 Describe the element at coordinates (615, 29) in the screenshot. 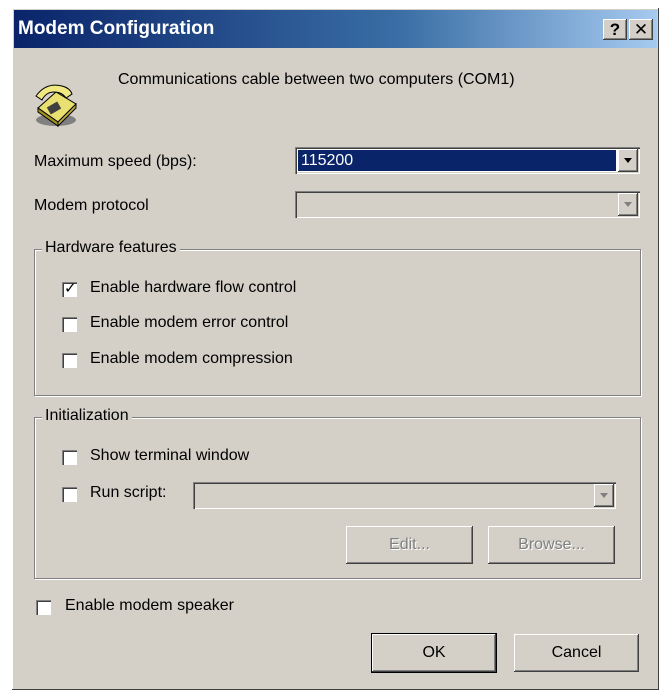

I see `help-button: ?` at that location.